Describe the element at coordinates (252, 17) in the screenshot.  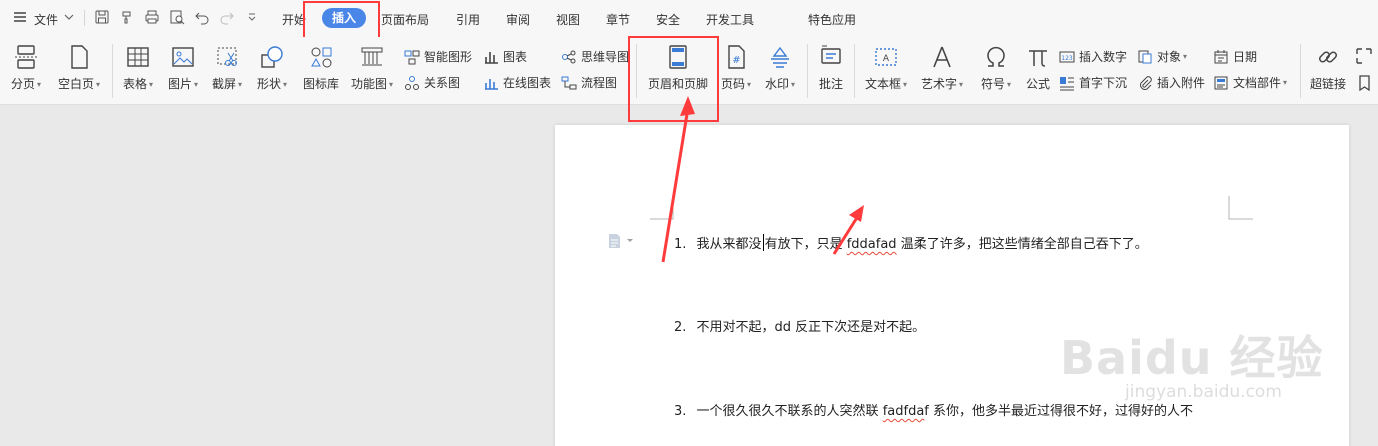
I see `quick-access-dropdown-icon` at that location.